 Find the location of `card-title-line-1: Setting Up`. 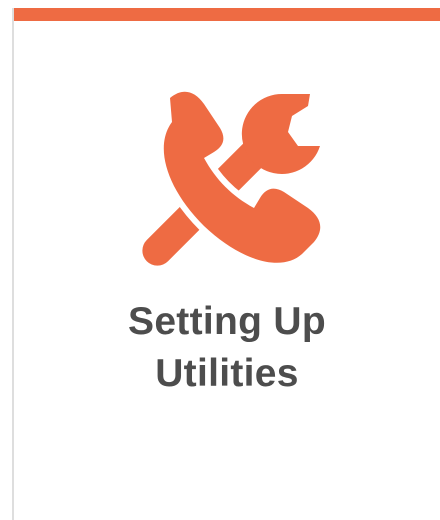

card-title-line-1: Setting Up is located at coordinates (227, 321).